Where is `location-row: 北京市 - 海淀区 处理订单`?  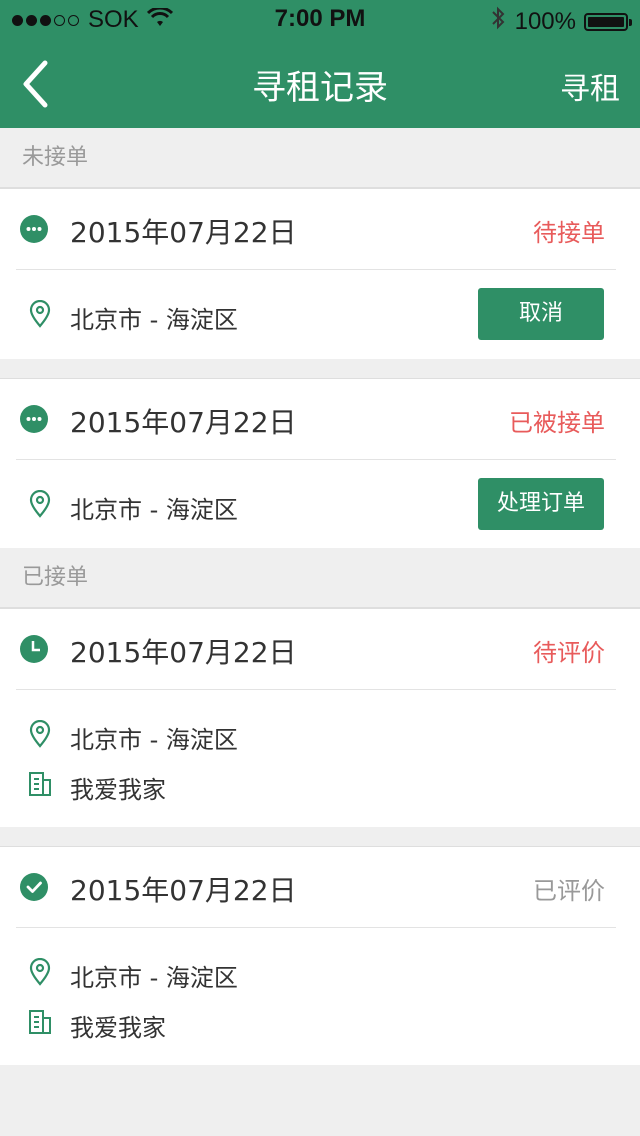
location-row: 北京市 - 海淀区 处理订单 is located at coordinates (320, 504).